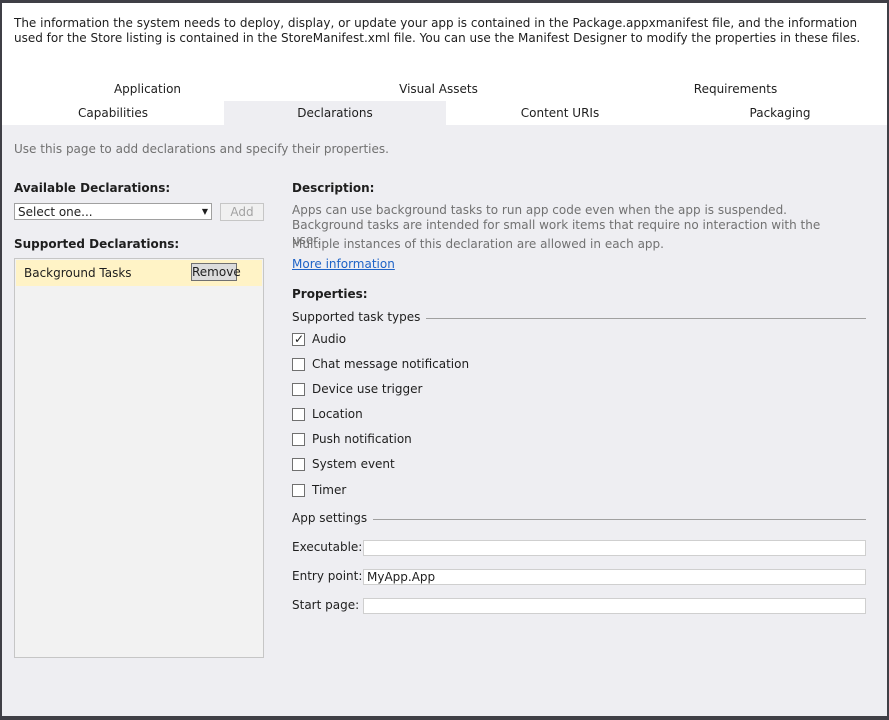  What do you see at coordinates (92, 188) in the screenshot?
I see `available-declarations-label: Available Declarations:` at bounding box center [92, 188].